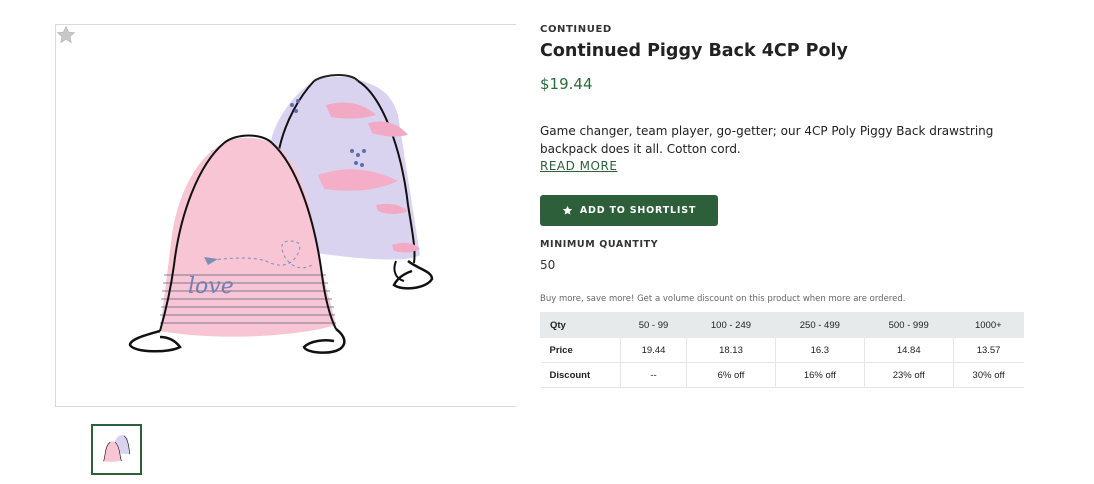 The height and width of the screenshot is (484, 1094). I want to click on shortlist-button-label: ADD TO SHORTLIST, so click(638, 210).